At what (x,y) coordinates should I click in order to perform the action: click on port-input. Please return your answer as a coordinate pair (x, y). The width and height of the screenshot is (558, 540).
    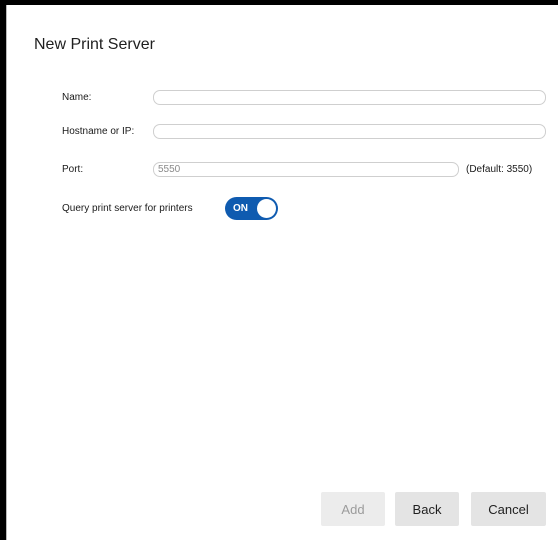
    Looking at the image, I should click on (306, 169).